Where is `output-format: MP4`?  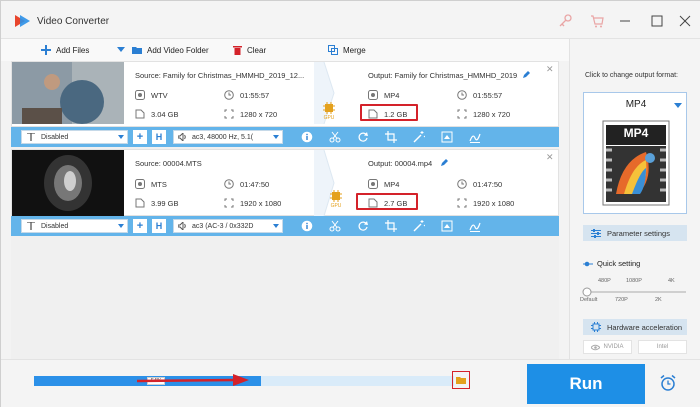 output-format: MP4 is located at coordinates (383, 95).